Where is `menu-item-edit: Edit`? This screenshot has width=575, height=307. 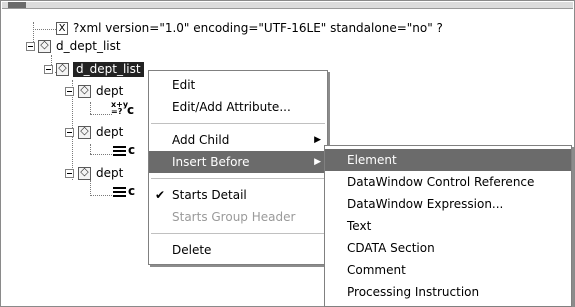
menu-item-edit: Edit is located at coordinates (238, 85).